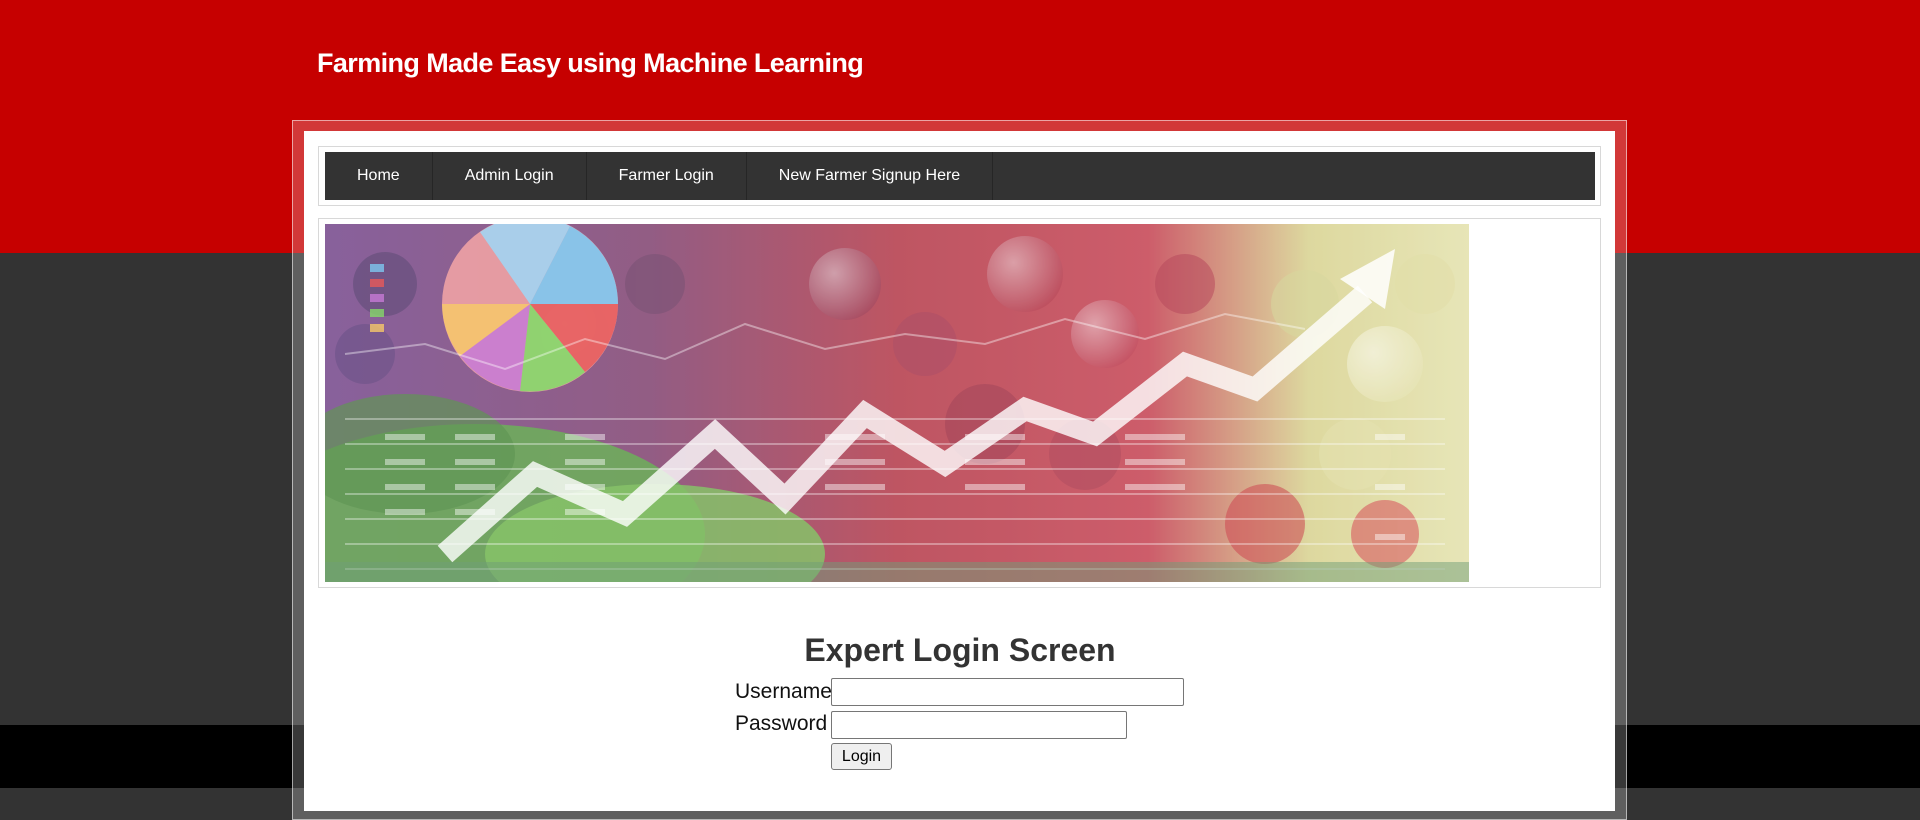 The height and width of the screenshot is (820, 1920). What do you see at coordinates (781, 723) in the screenshot?
I see `password-label: Password` at bounding box center [781, 723].